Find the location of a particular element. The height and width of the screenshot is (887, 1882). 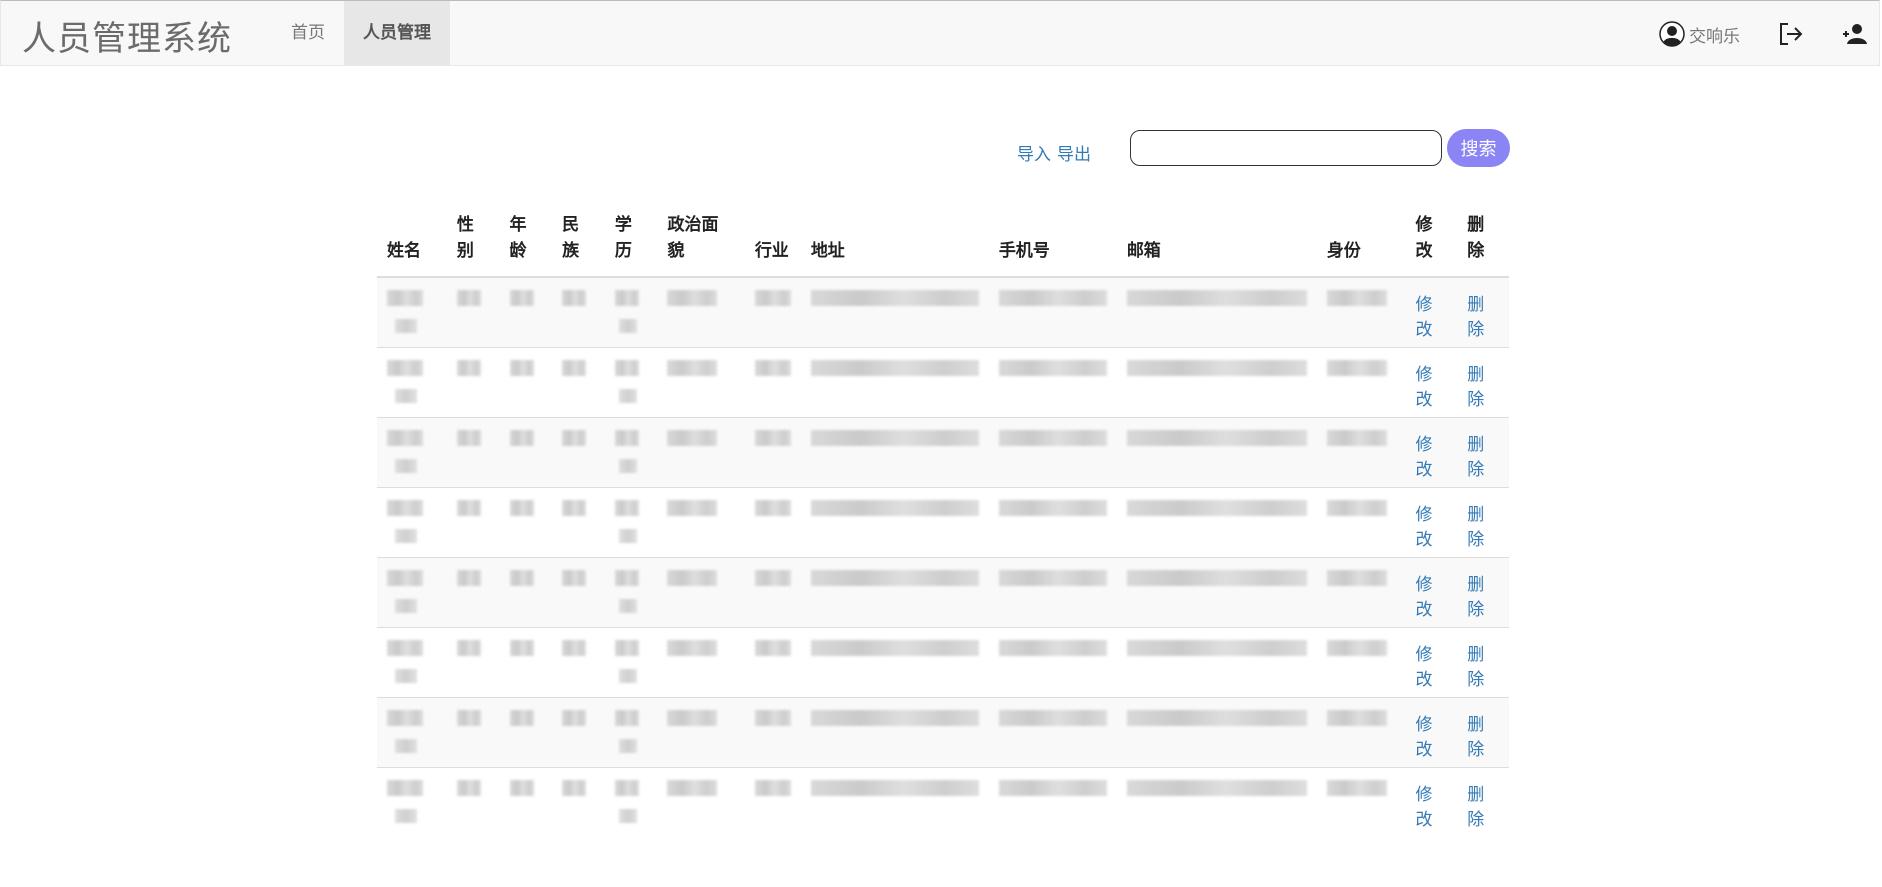

cell-name is located at coordinates (412, 801).